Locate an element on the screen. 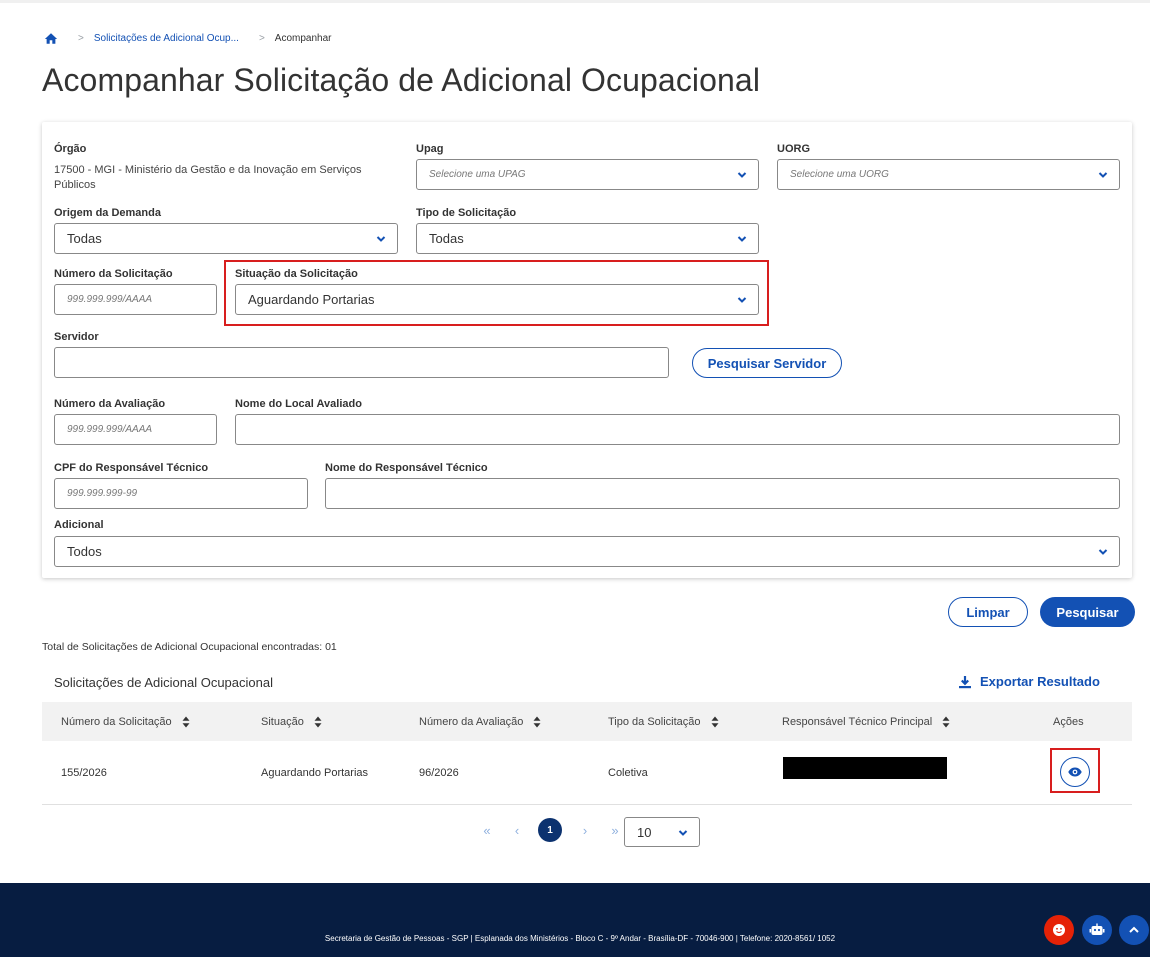 The height and width of the screenshot is (957, 1150). page-button-current: 1 is located at coordinates (550, 830).